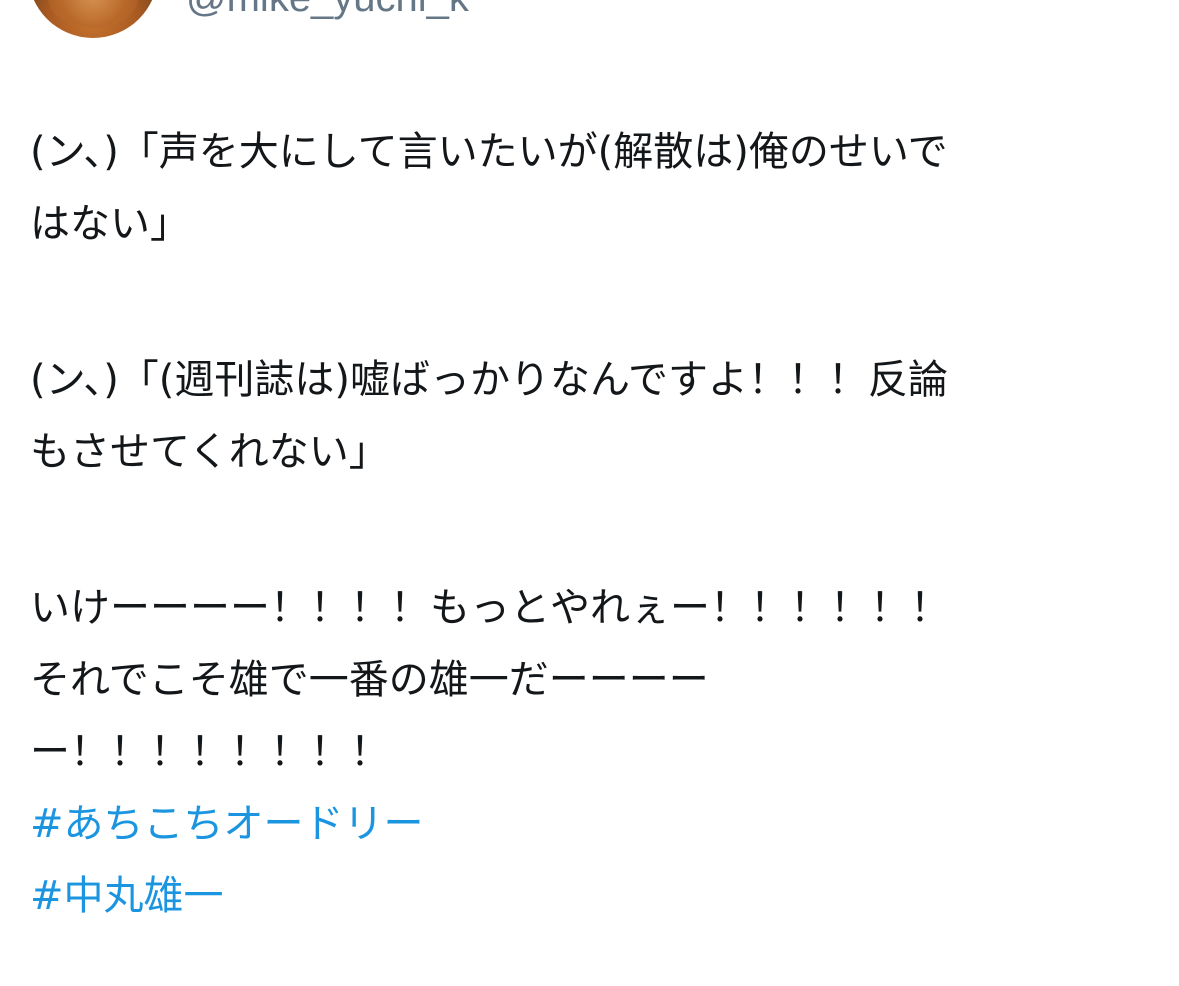 Image resolution: width=1179 pixels, height=986 pixels. What do you see at coordinates (93, 14) in the screenshot?
I see `avatar-image` at bounding box center [93, 14].